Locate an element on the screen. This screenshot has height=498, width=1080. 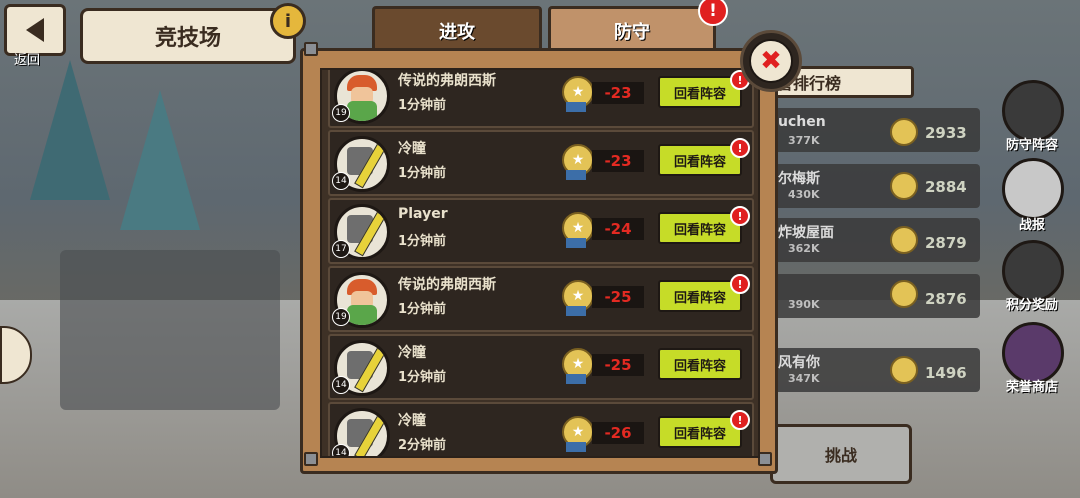
ranking-sub: 377K is located at coordinates (804, 140).